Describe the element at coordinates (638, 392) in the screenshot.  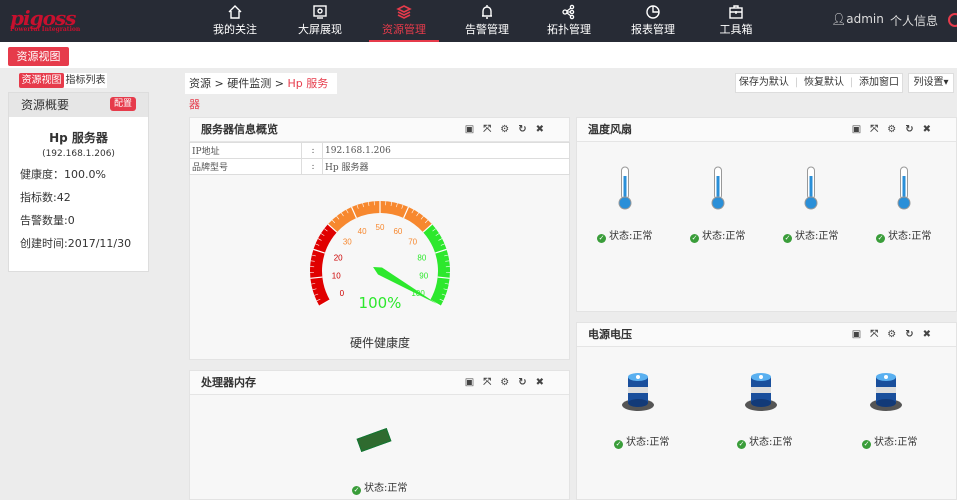
I see `power-supply-icon` at that location.